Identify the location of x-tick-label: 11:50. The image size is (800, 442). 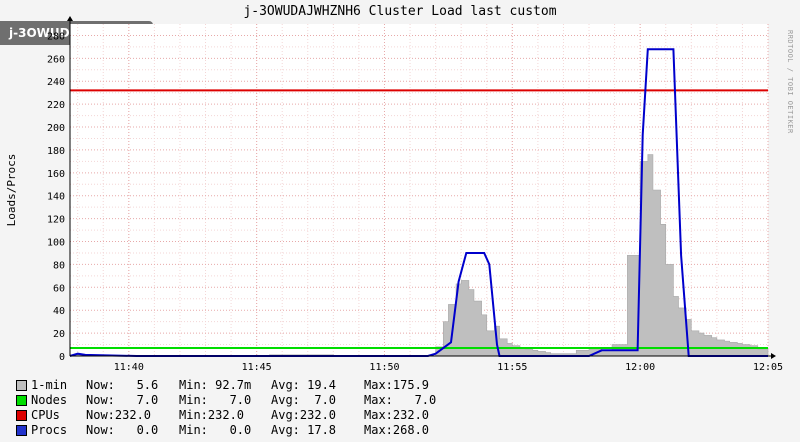
(384, 367).